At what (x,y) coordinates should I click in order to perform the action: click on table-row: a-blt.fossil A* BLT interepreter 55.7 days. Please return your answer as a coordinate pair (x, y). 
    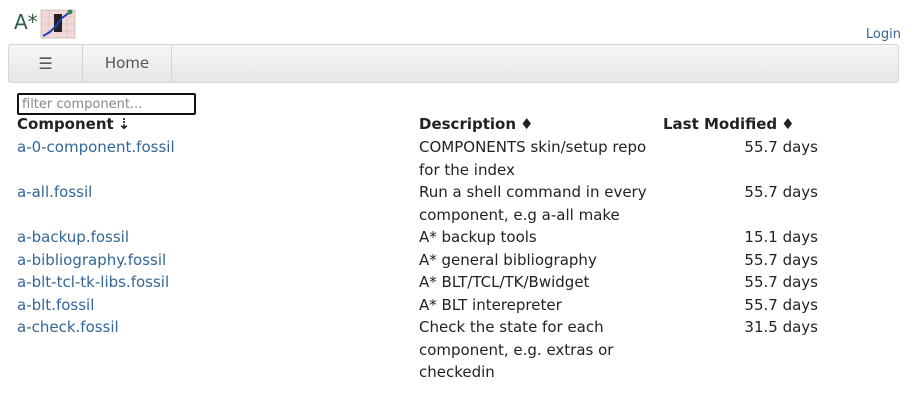
    Looking at the image, I should click on (417, 305).